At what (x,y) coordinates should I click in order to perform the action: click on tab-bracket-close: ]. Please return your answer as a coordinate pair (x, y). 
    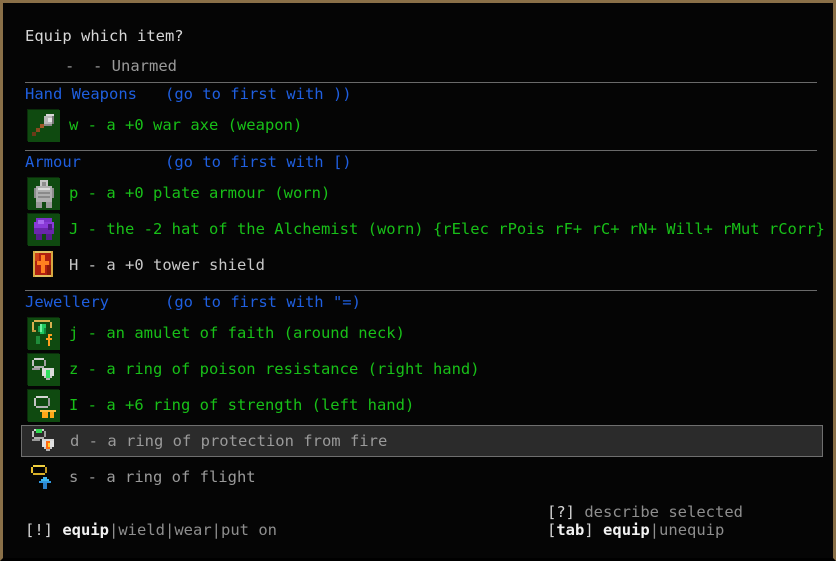
    Looking at the image, I should click on (589, 530).